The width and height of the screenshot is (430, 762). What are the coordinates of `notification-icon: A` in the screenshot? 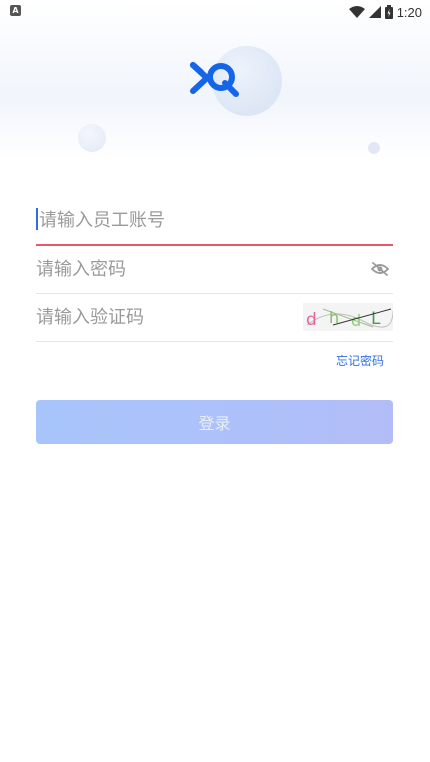 It's located at (15, 10).